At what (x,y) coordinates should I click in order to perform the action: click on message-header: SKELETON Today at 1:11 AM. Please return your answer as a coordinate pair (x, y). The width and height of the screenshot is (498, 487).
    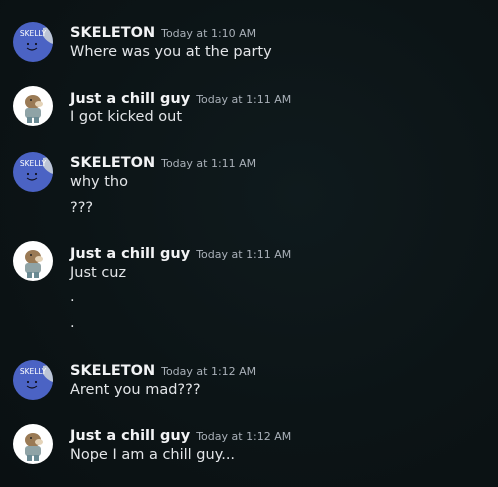
    Looking at the image, I should click on (163, 161).